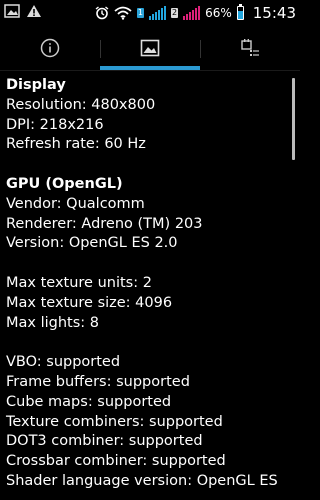 The height and width of the screenshot is (500, 320). I want to click on tab-info, so click(50, 48).